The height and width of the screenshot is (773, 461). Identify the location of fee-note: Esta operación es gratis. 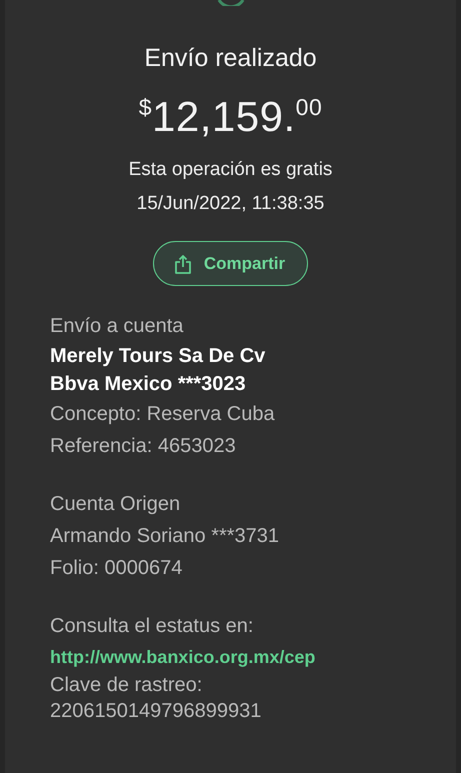
(230, 170).